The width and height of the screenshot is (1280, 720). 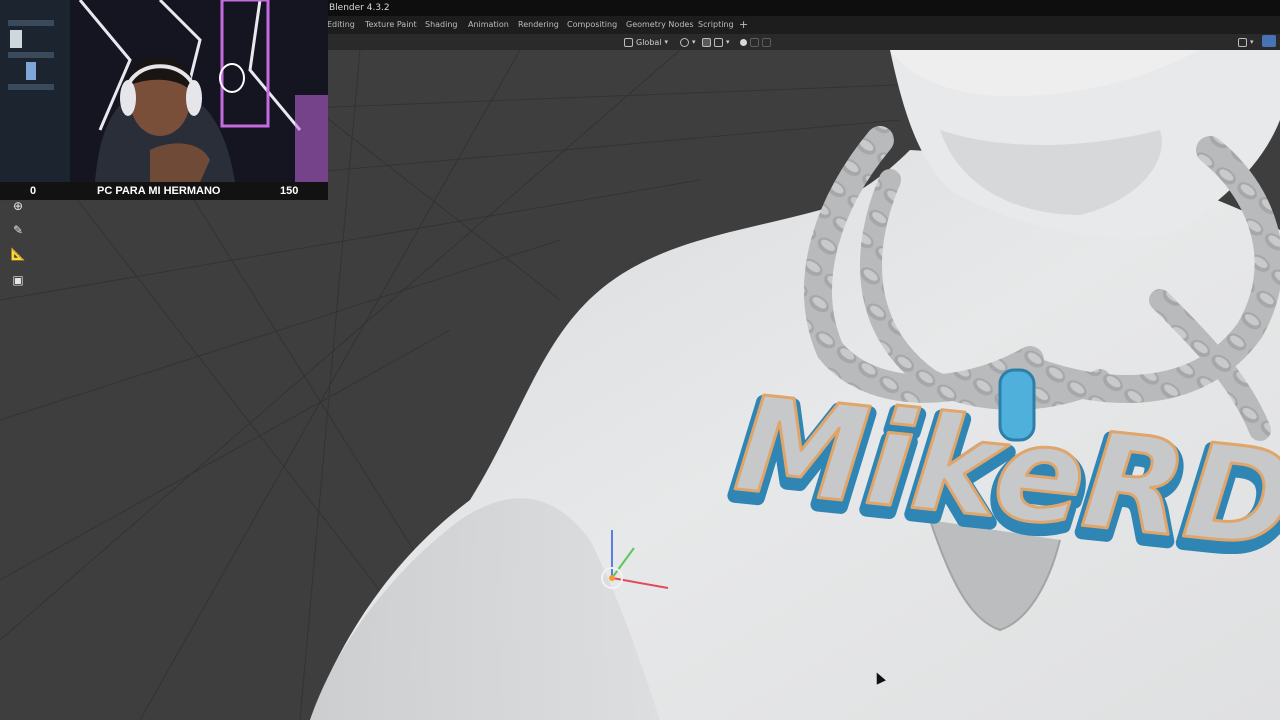 I want to click on stream-goal-bar: 0 PC PARA MI HERMANO 150, so click(x=164, y=191).